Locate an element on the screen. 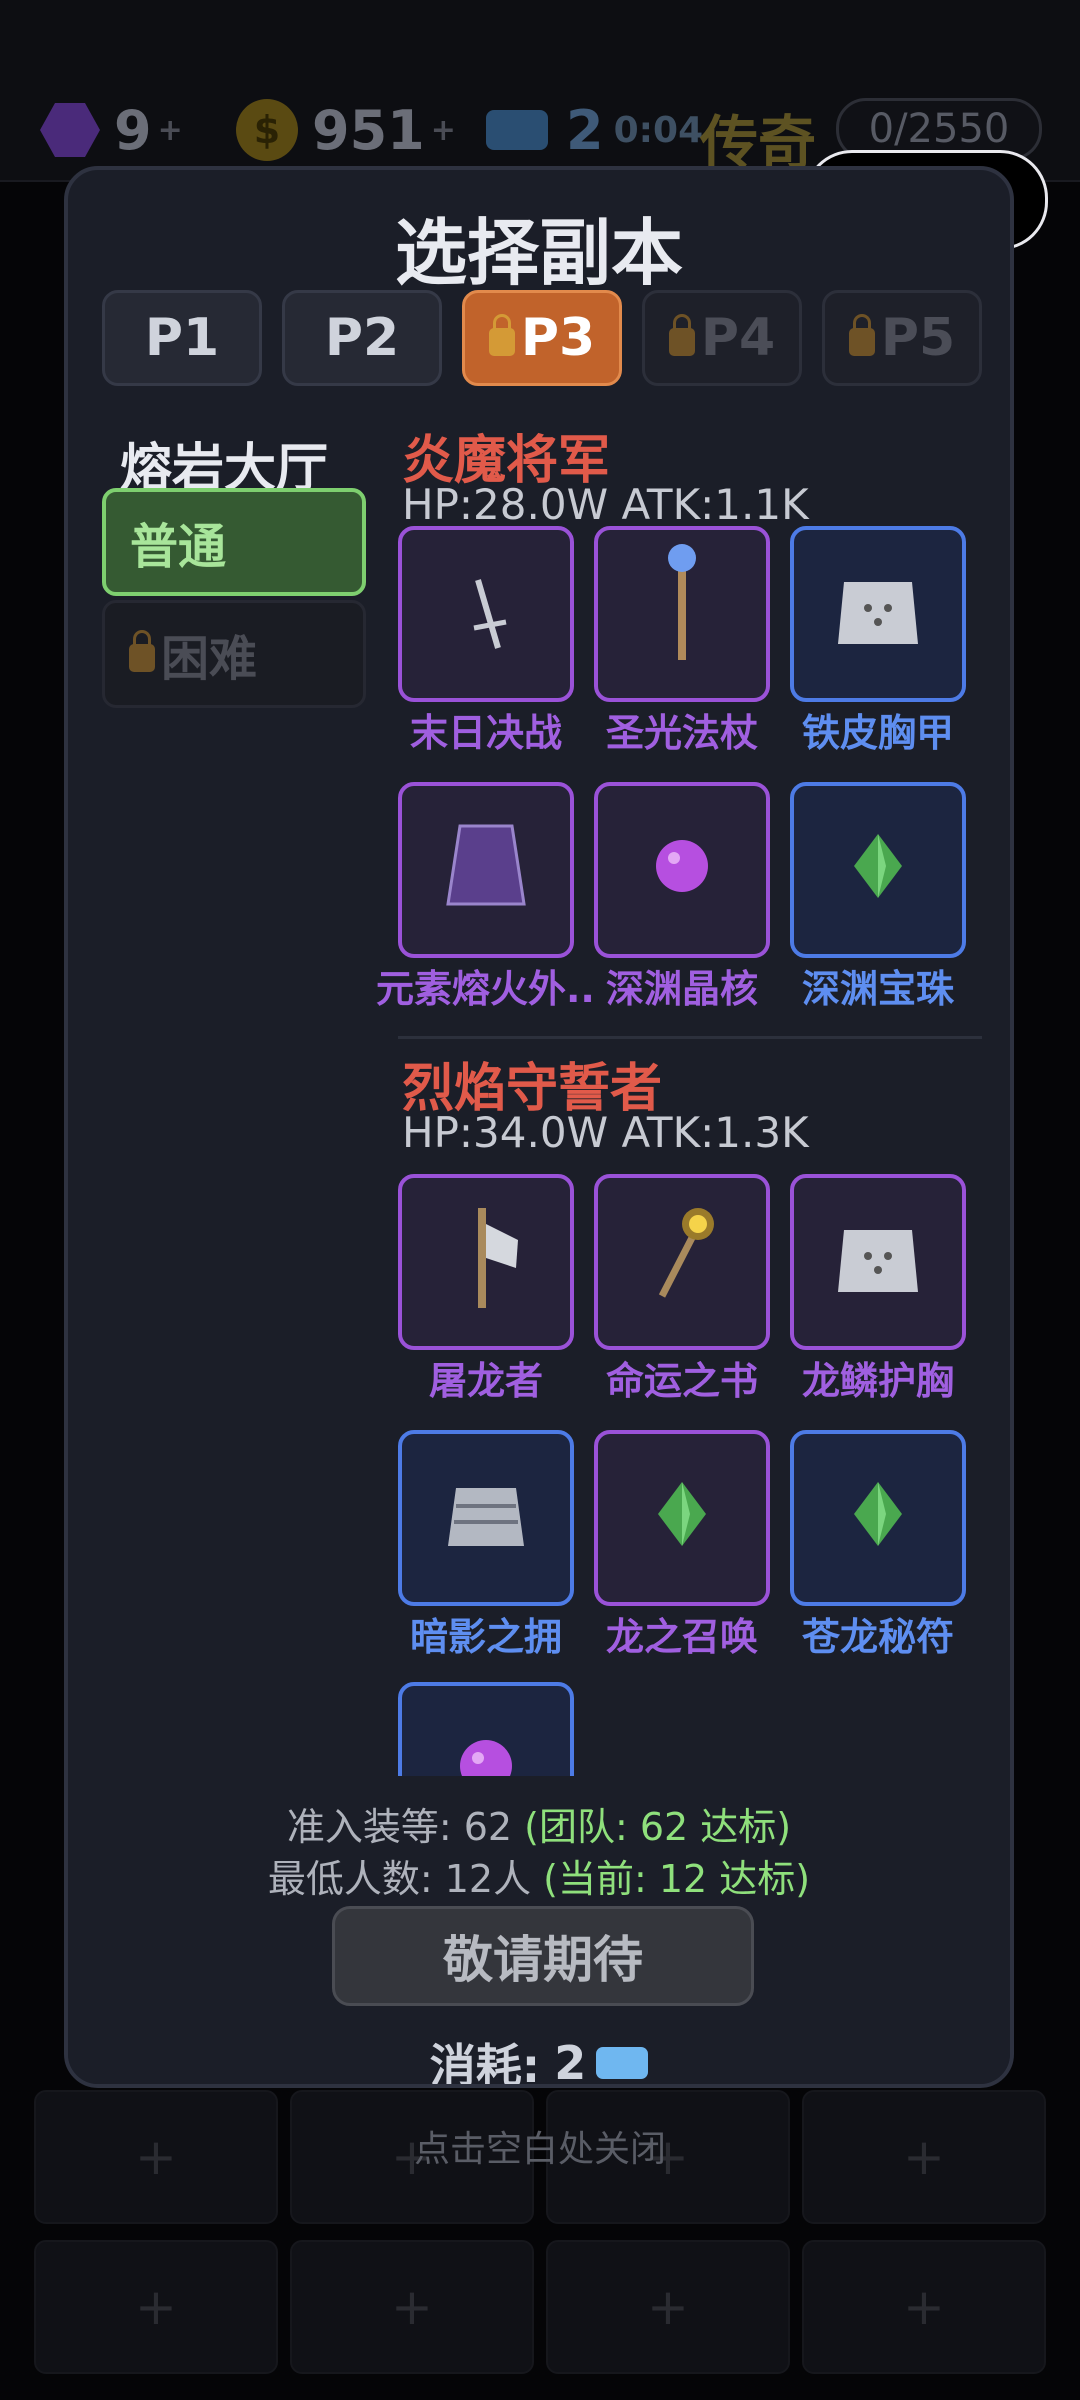 This screenshot has width=1080, height=2400. staff-icon is located at coordinates (682, 602).